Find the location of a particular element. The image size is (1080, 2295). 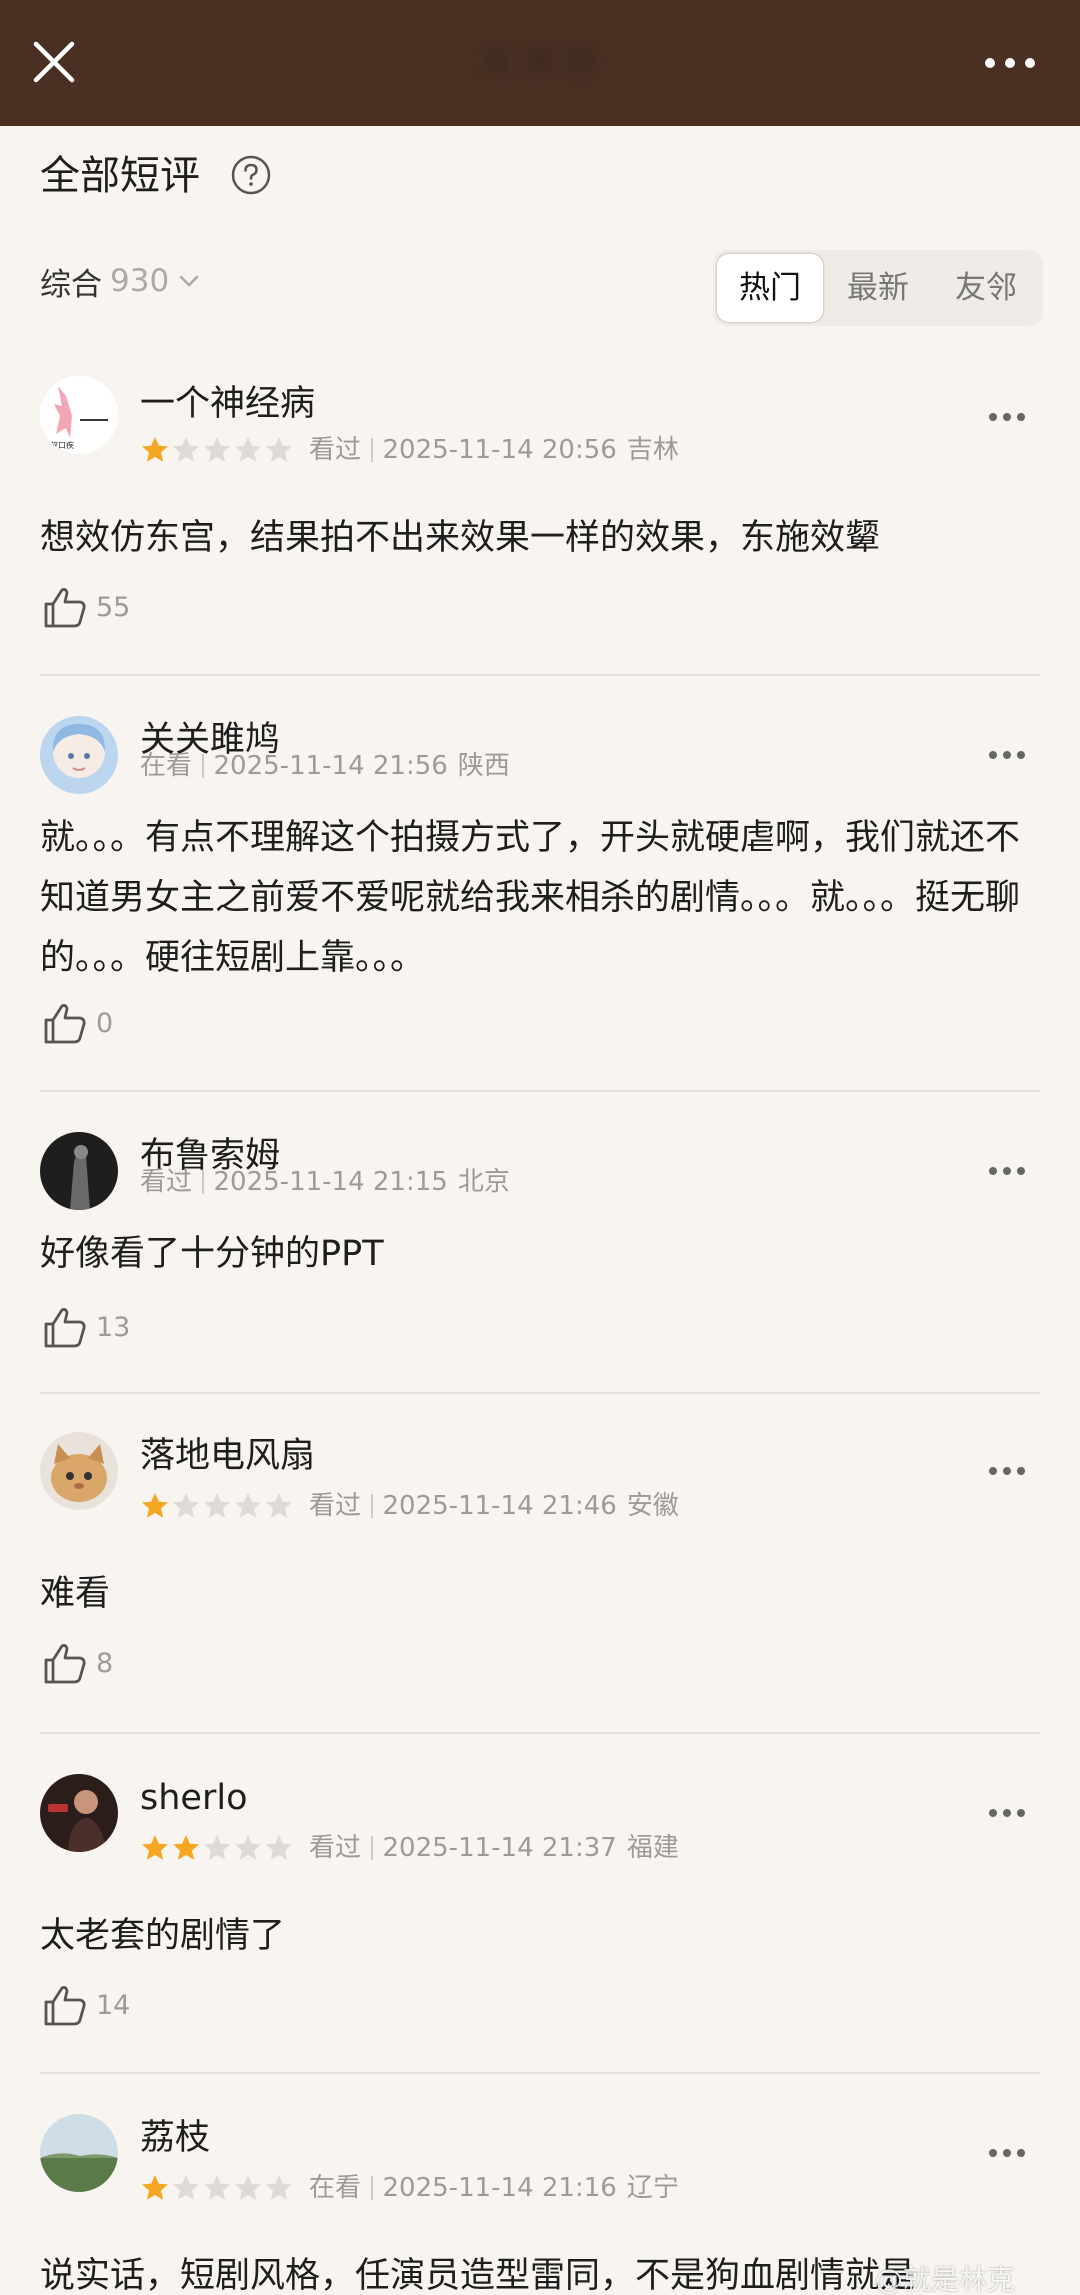

tab-latest: 最新 is located at coordinates (878, 288).